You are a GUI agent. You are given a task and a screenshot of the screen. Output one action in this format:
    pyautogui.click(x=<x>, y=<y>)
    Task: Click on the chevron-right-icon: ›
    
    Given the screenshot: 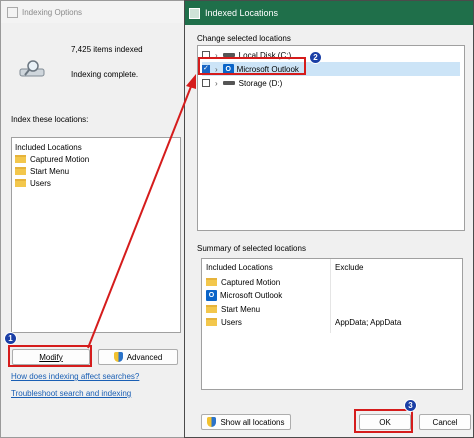 What is the action you would take?
    pyautogui.click(x=216, y=83)
    